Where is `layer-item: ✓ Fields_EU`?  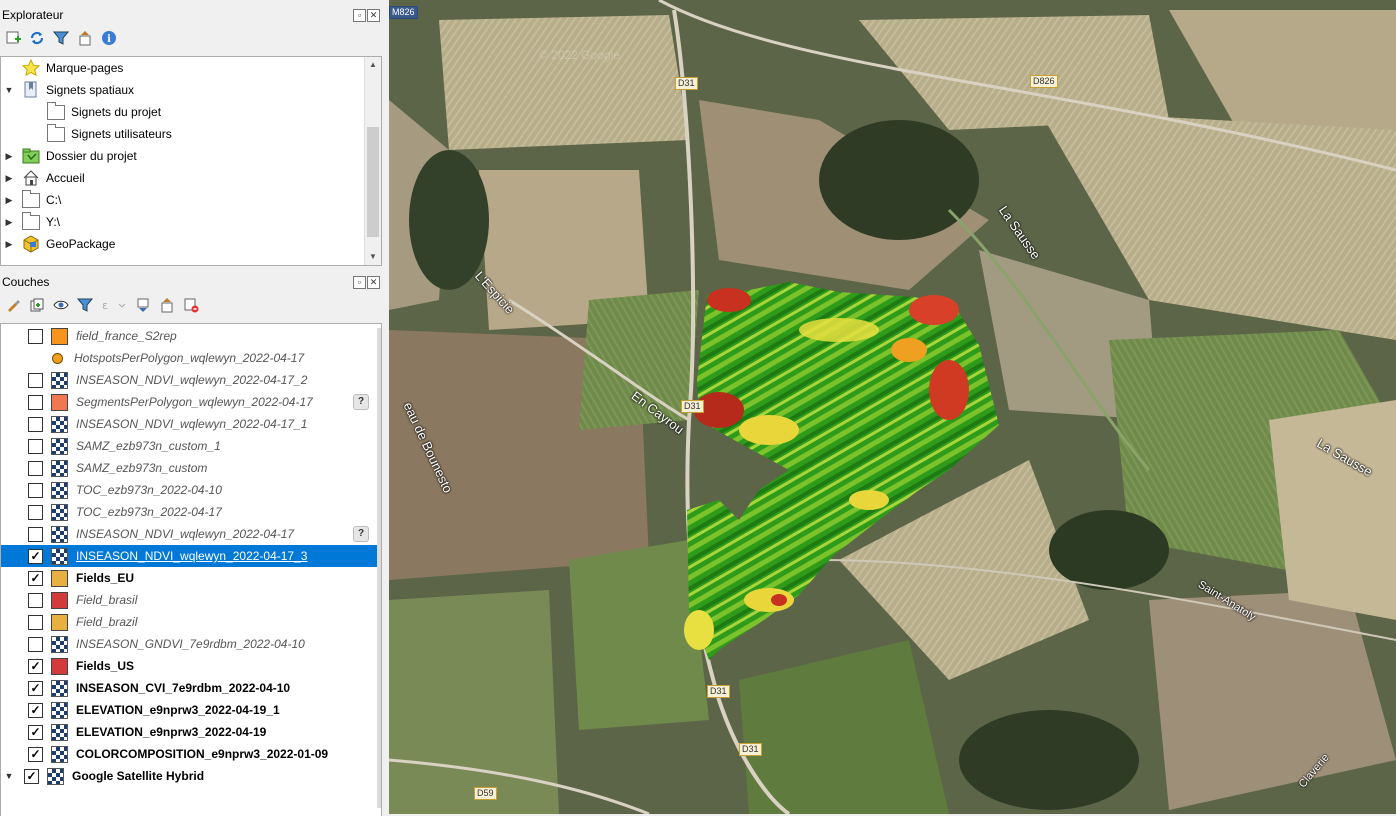
layer-item: ✓ Fields_EU is located at coordinates (191, 578).